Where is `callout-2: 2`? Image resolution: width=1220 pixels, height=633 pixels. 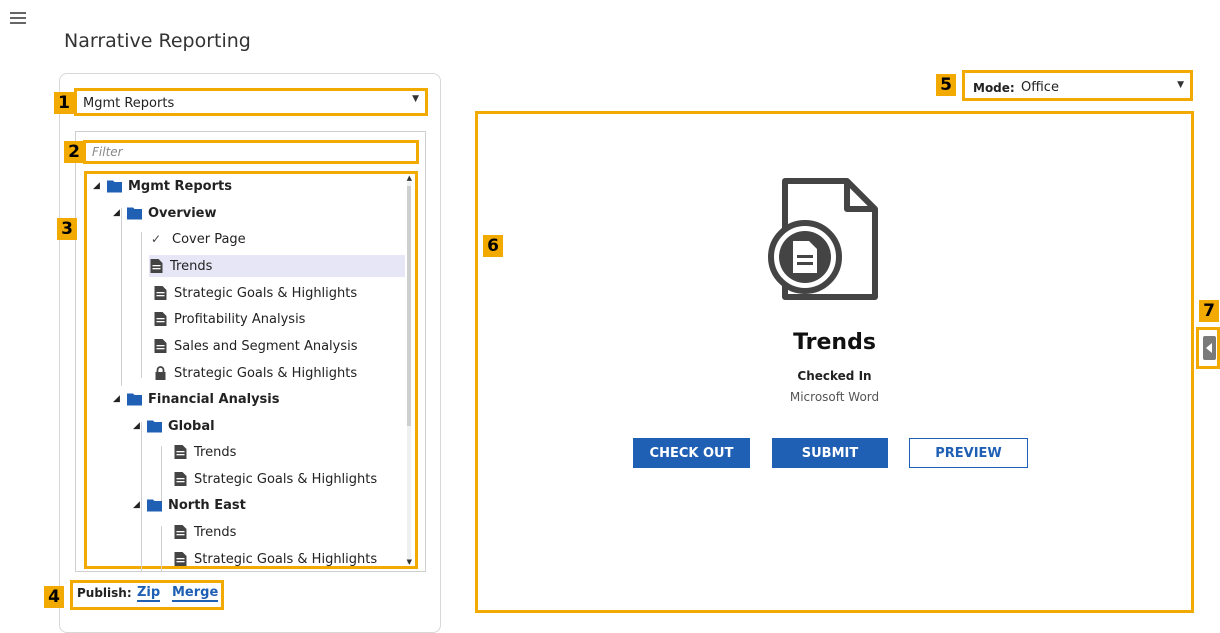 callout-2: 2 is located at coordinates (74, 152).